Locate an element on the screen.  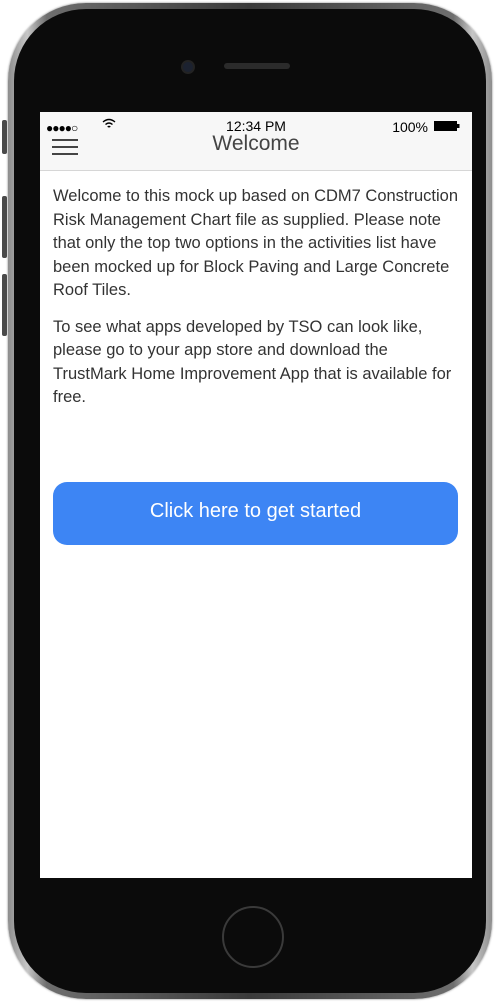
navigation-bar: ●●●●○ 12:34 PM 100% Welcome is located at coordinates (256, 141).